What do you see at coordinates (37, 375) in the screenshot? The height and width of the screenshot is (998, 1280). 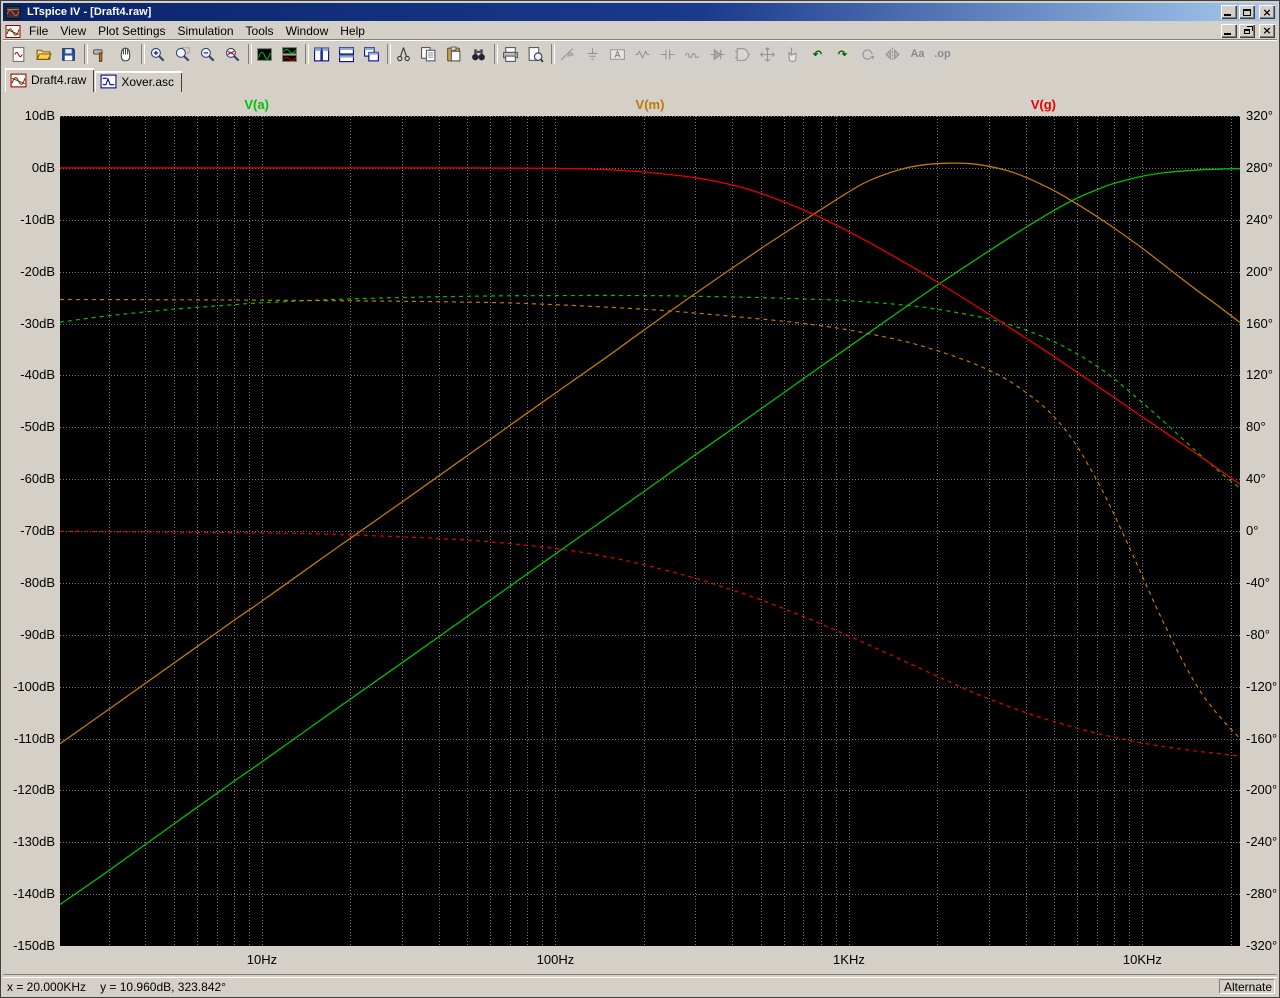 I see `y-left-tick: -40dB` at bounding box center [37, 375].